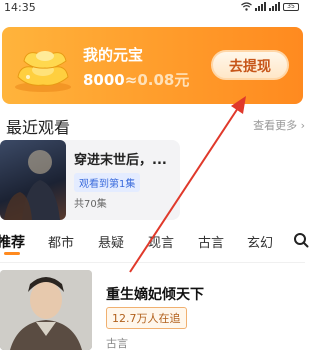 The height and width of the screenshot is (350, 320). What do you see at coordinates (155, 294) in the screenshot?
I see `book-title: 重生嫡妃倾天下` at bounding box center [155, 294].